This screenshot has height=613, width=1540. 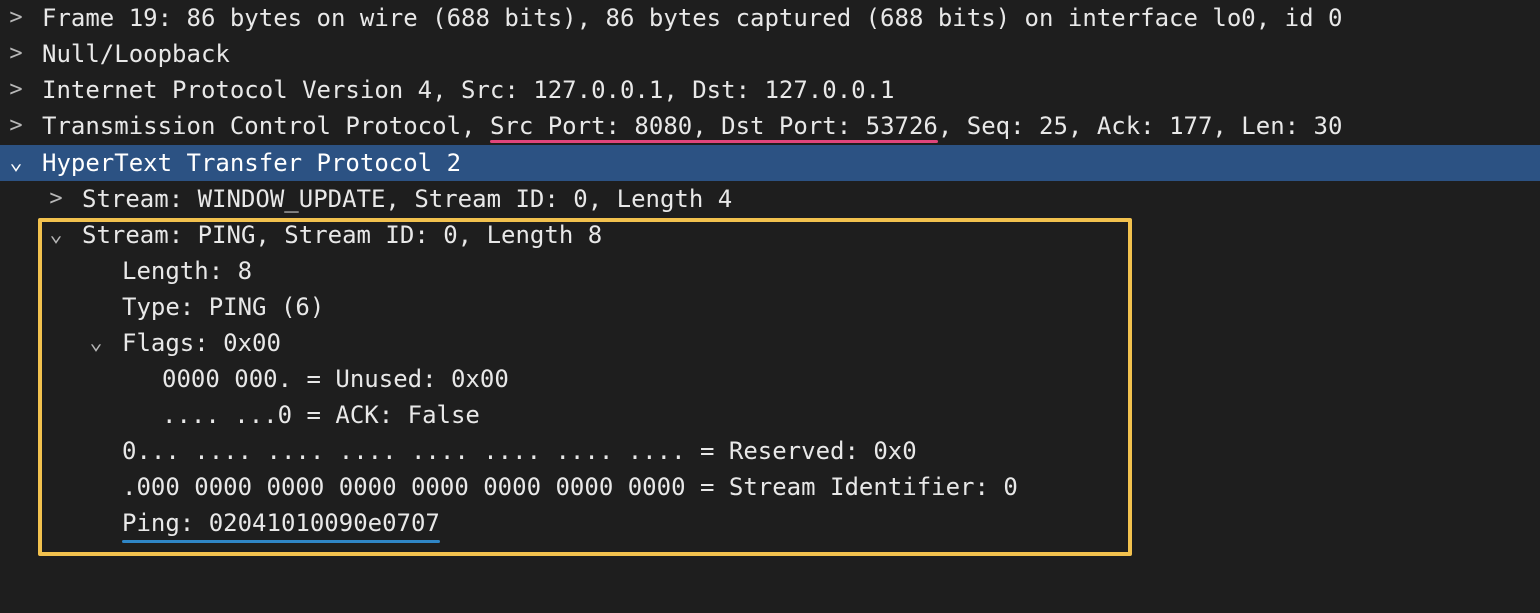 What do you see at coordinates (770, 163) in the screenshot?
I see `tree-row-http2: ⌄ HyperText Transfer Protocol 2` at bounding box center [770, 163].